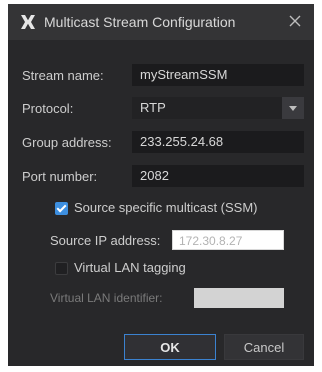  I want to click on chevron-down-icon, so click(293, 108).